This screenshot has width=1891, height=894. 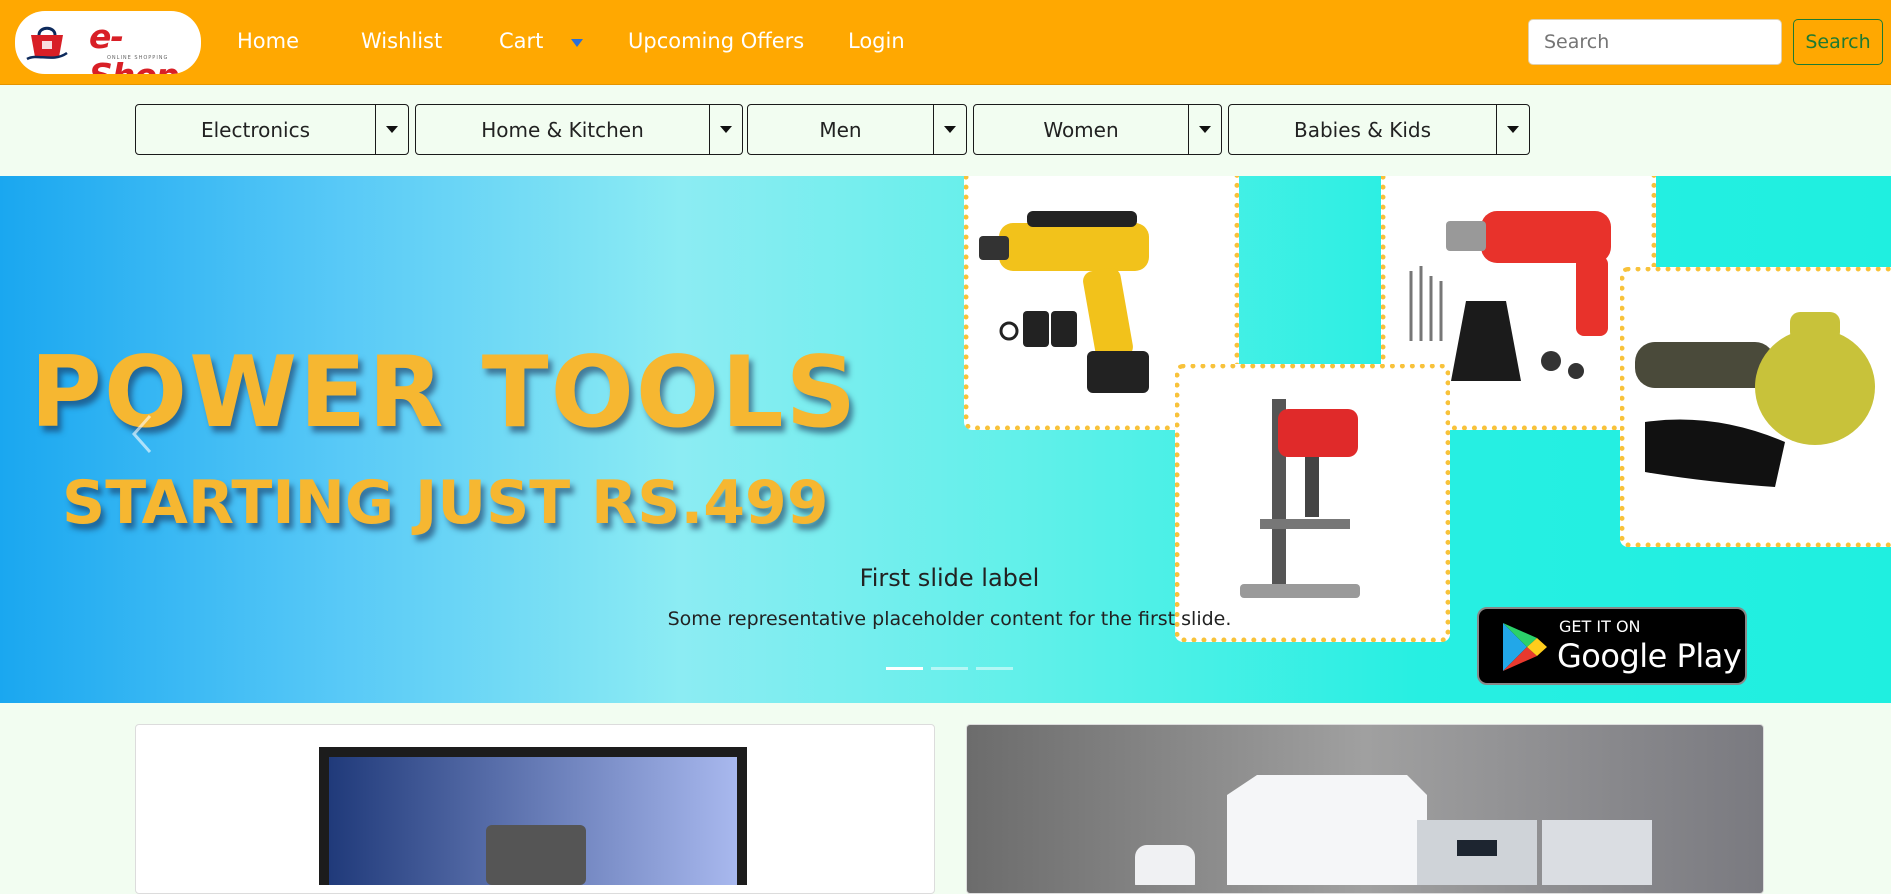 I want to click on badge-large-text: Google Play, so click(x=1649, y=656).